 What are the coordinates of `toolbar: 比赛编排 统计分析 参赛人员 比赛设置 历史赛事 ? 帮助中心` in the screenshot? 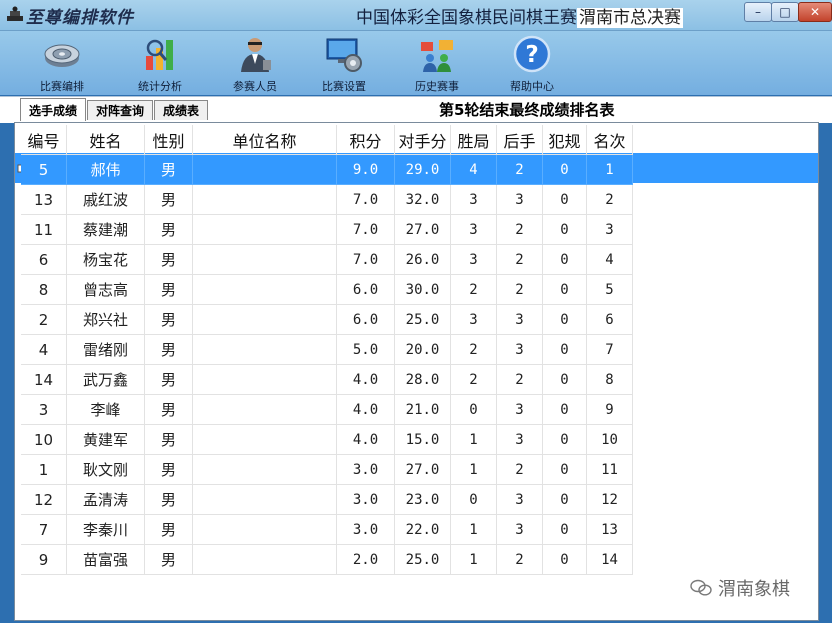 It's located at (416, 63).